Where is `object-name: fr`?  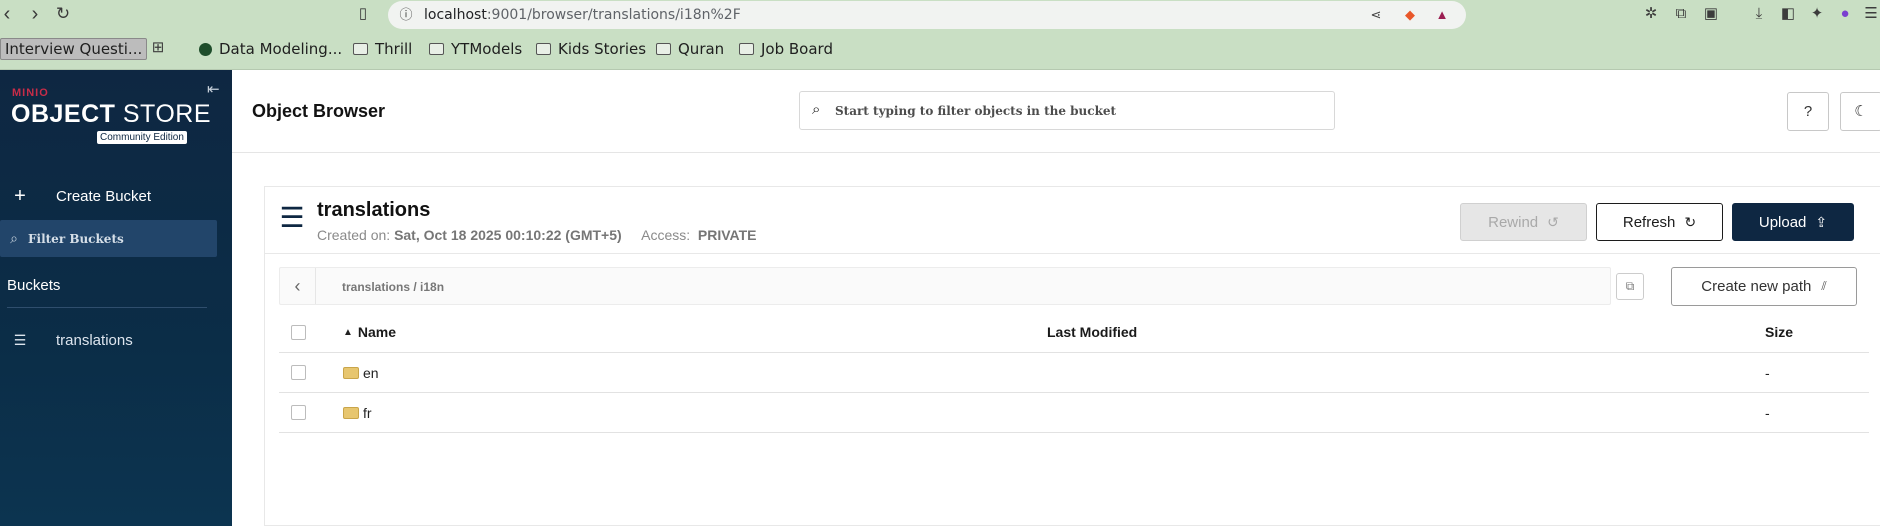
object-name: fr is located at coordinates (357, 413).